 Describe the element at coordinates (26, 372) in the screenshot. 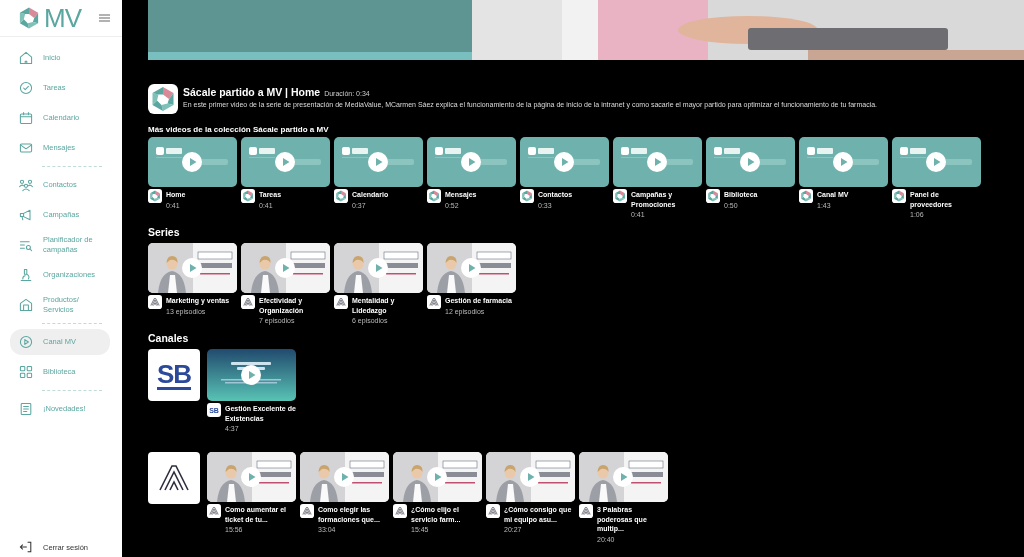

I see `grid-icon` at that location.